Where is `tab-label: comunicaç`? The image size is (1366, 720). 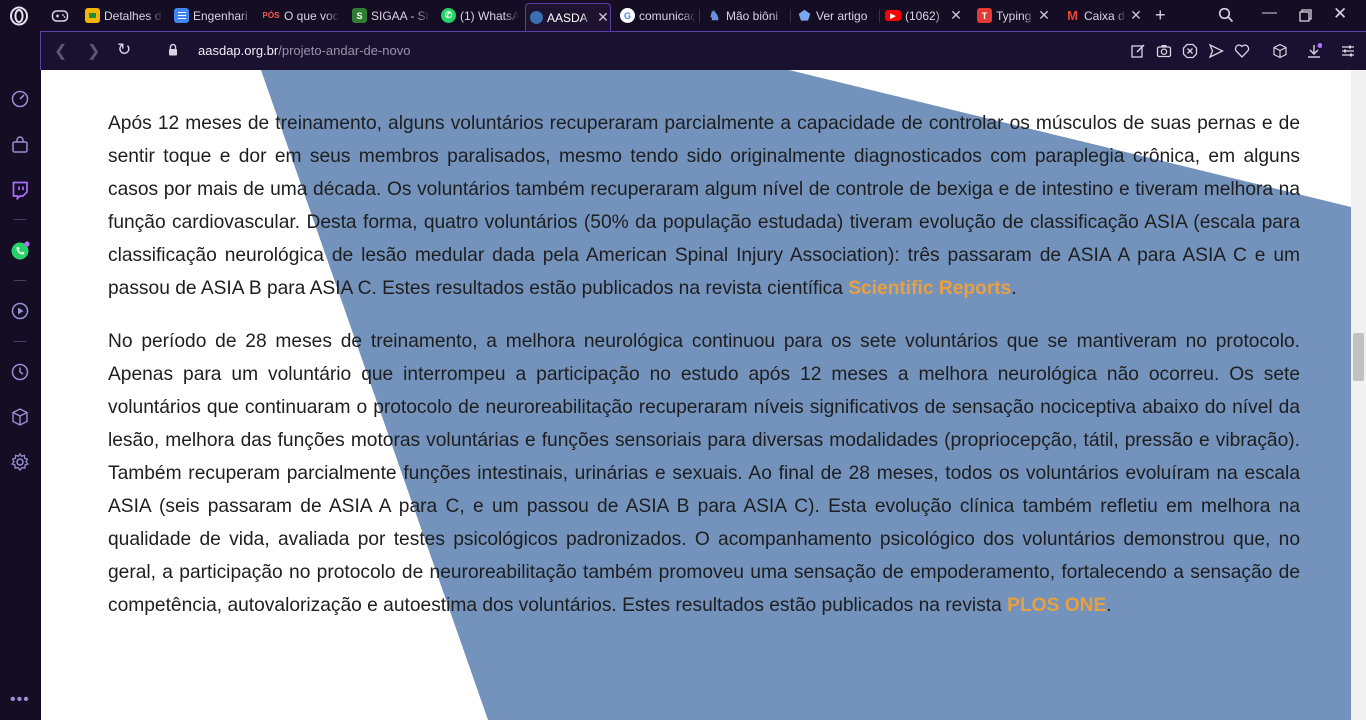 tab-label: comunicaç is located at coordinates (667, 15).